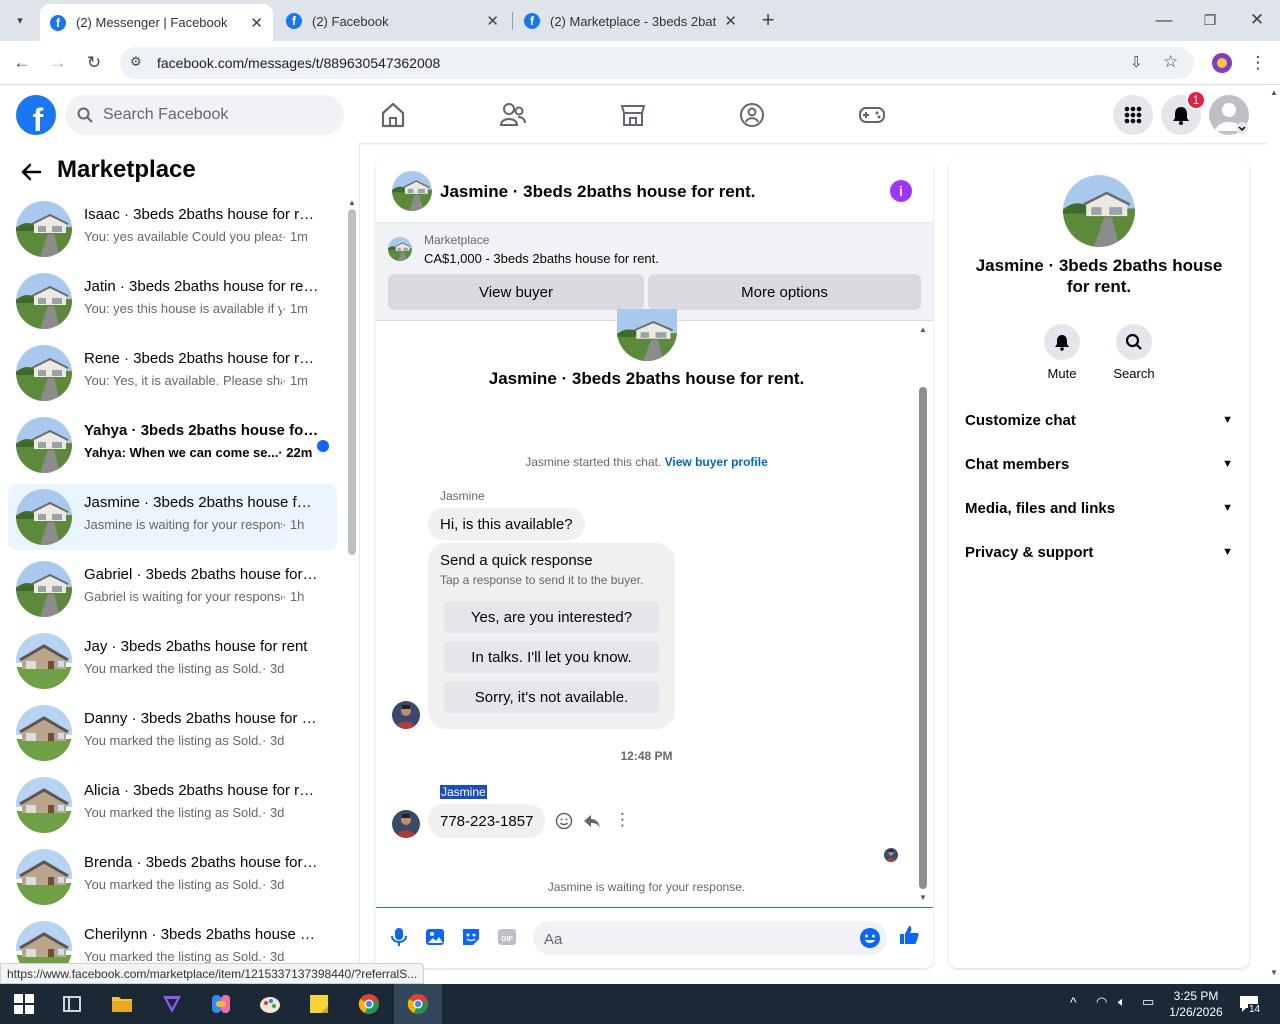 The height and width of the screenshot is (1024, 1280). I want to click on battery-icon: ▭, so click(1148, 1002).